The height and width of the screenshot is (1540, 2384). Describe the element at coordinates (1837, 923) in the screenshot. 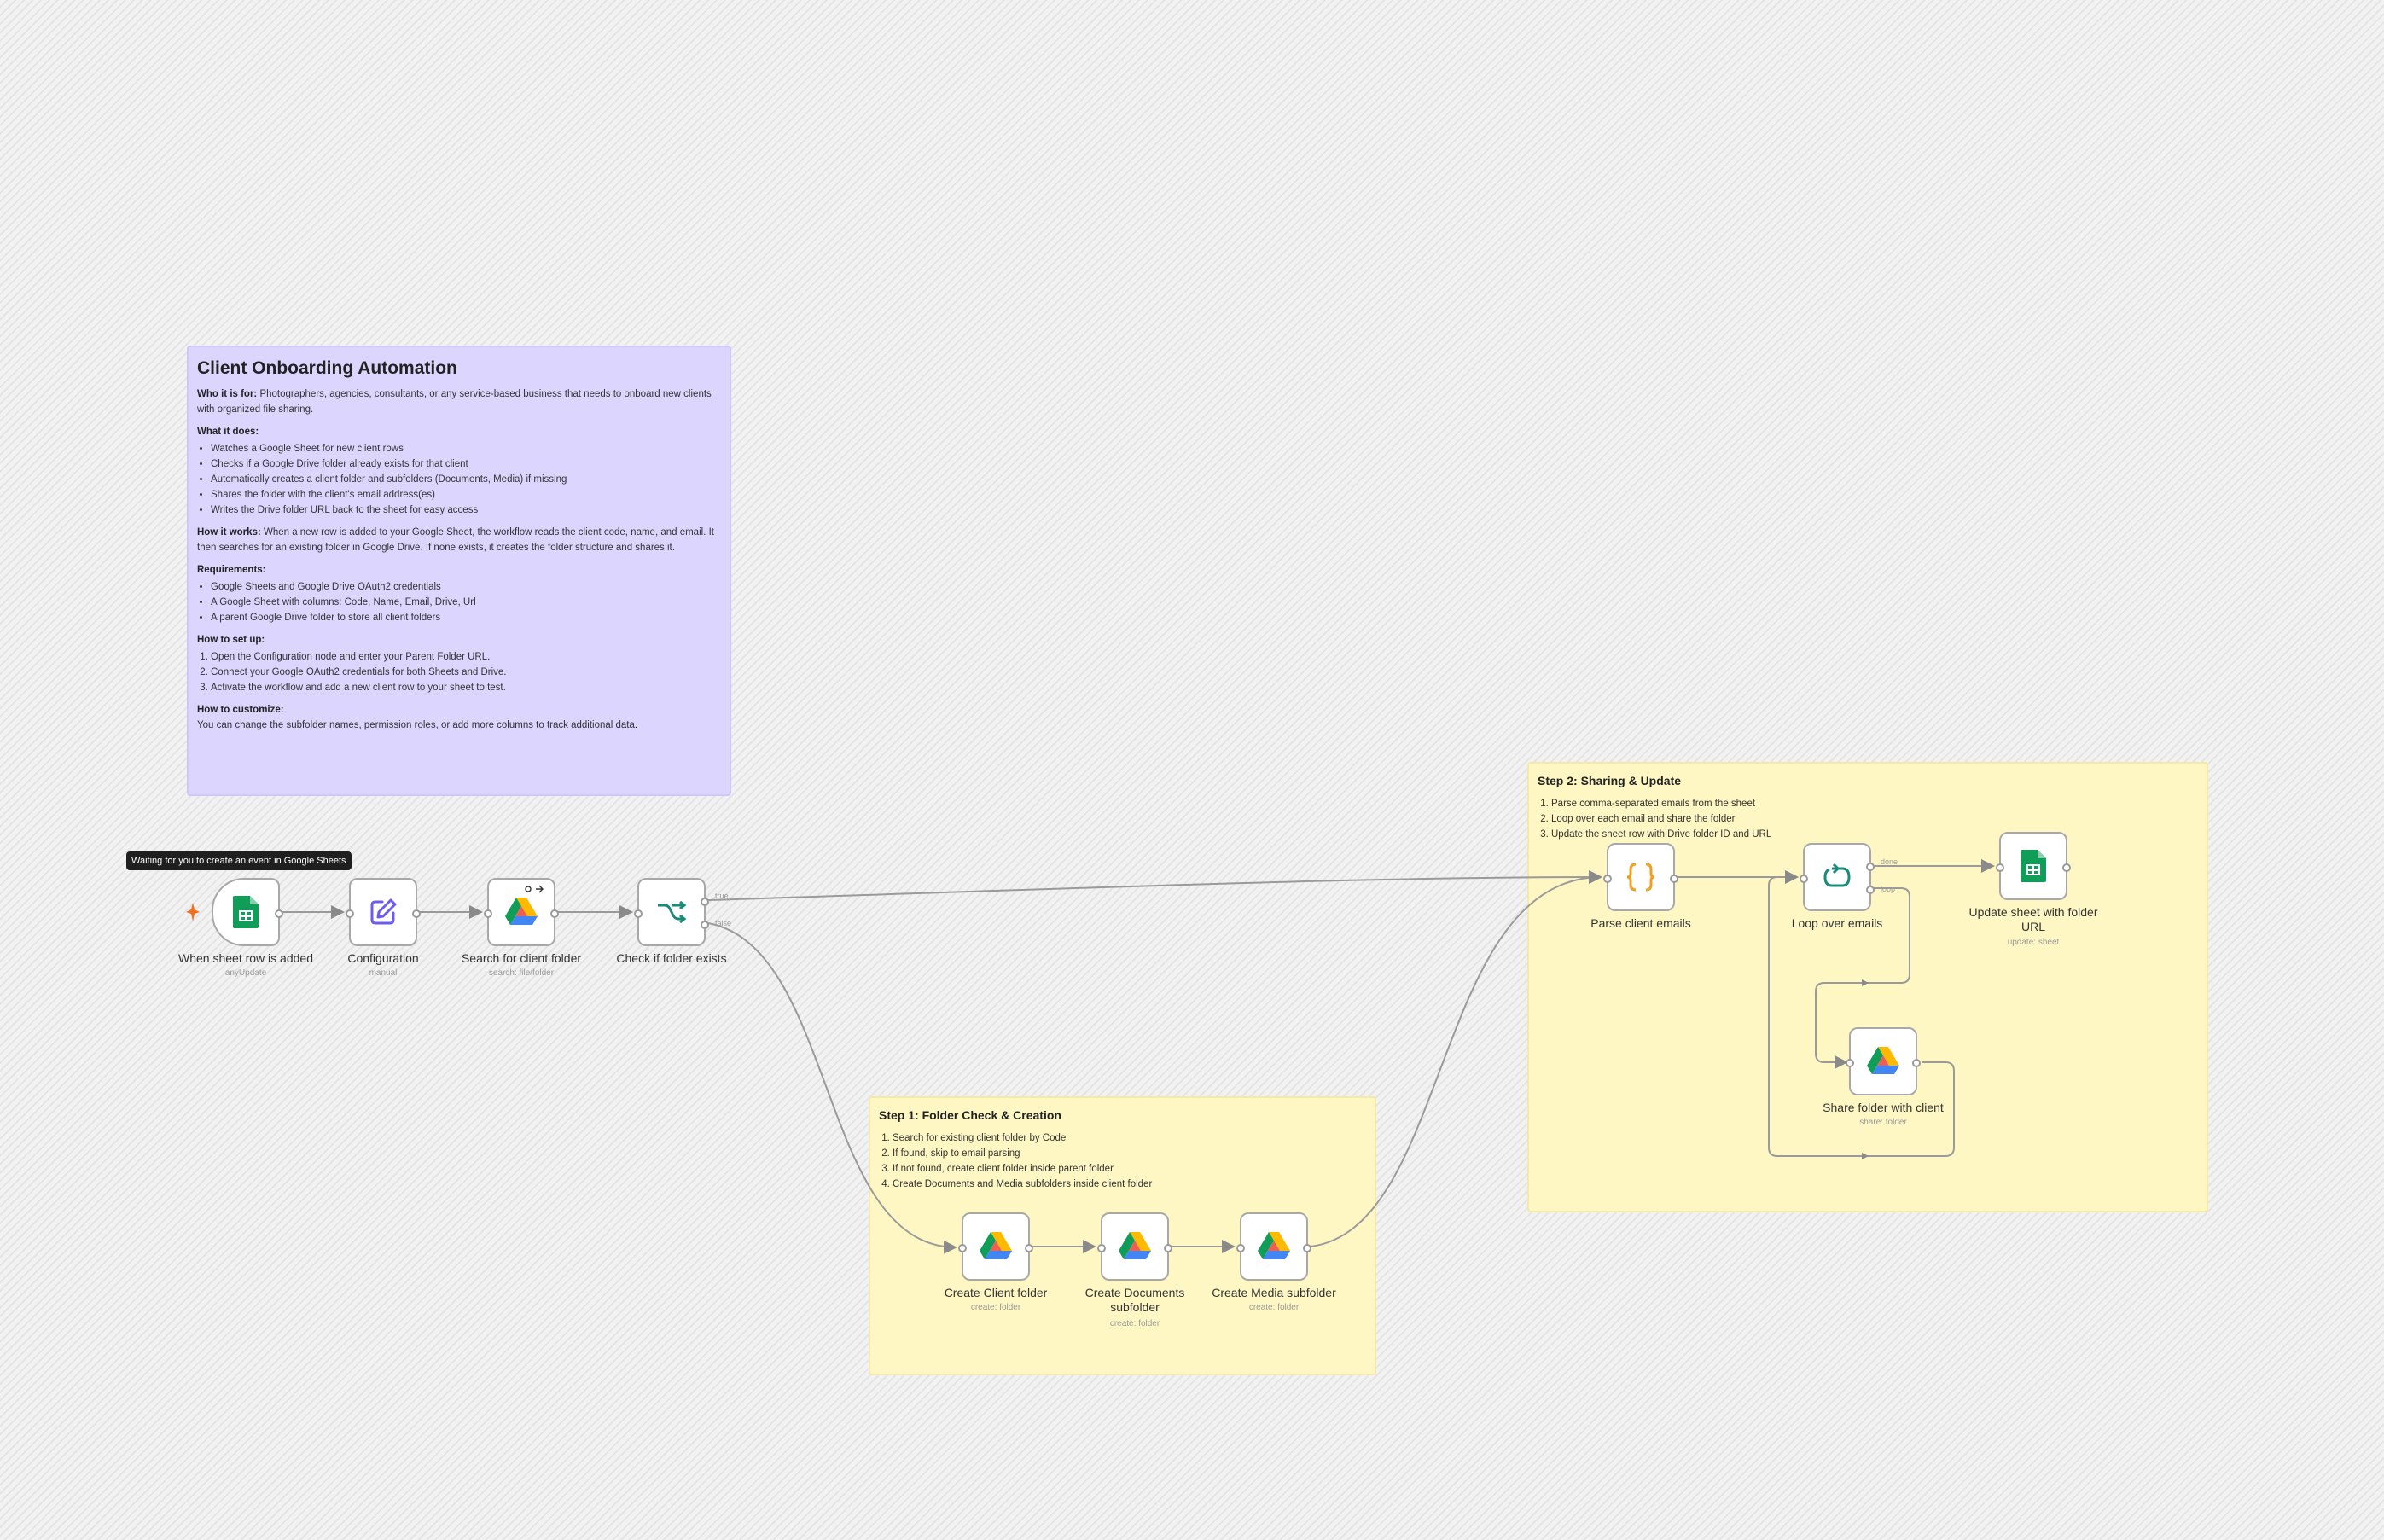

I see `node-label: Loop over emails` at that location.